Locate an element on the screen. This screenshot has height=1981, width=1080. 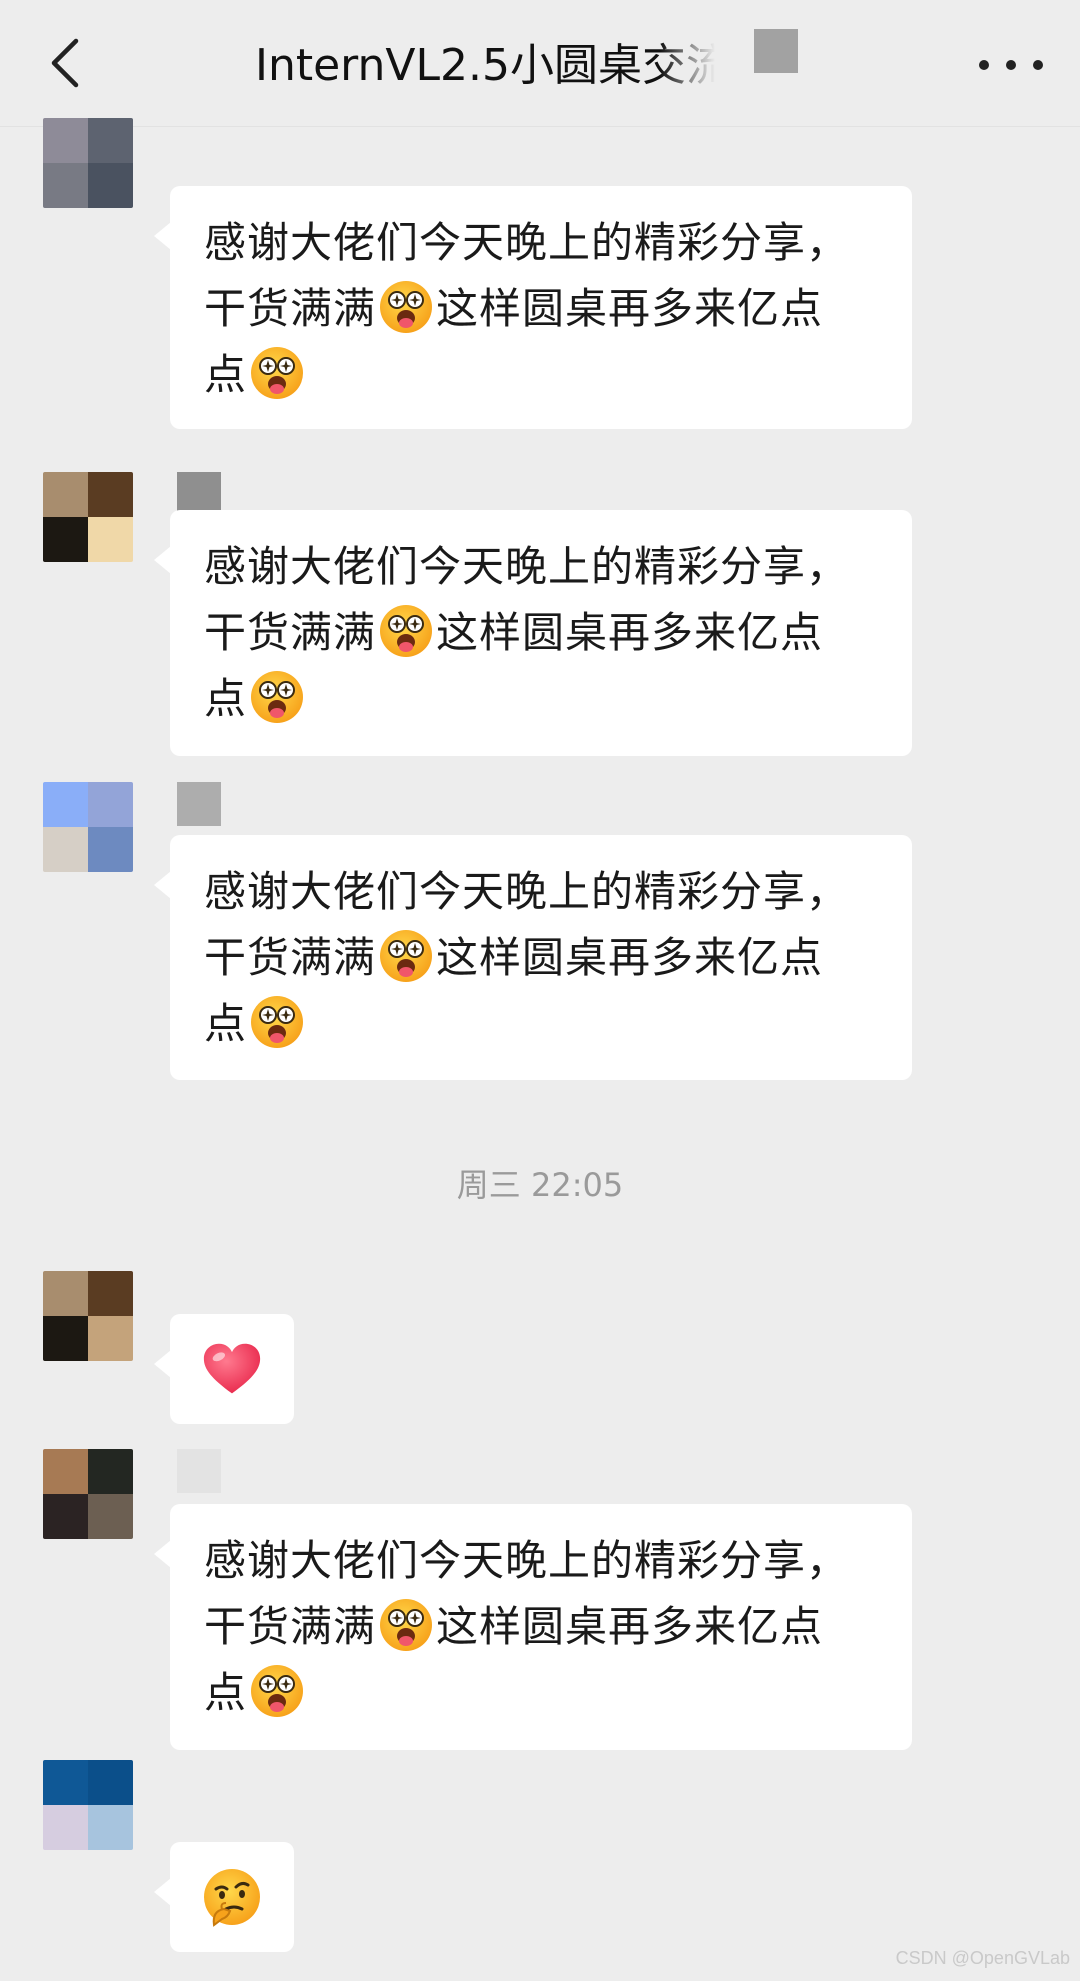
time-divider: 周三 22:05 is located at coordinates (540, 1185).